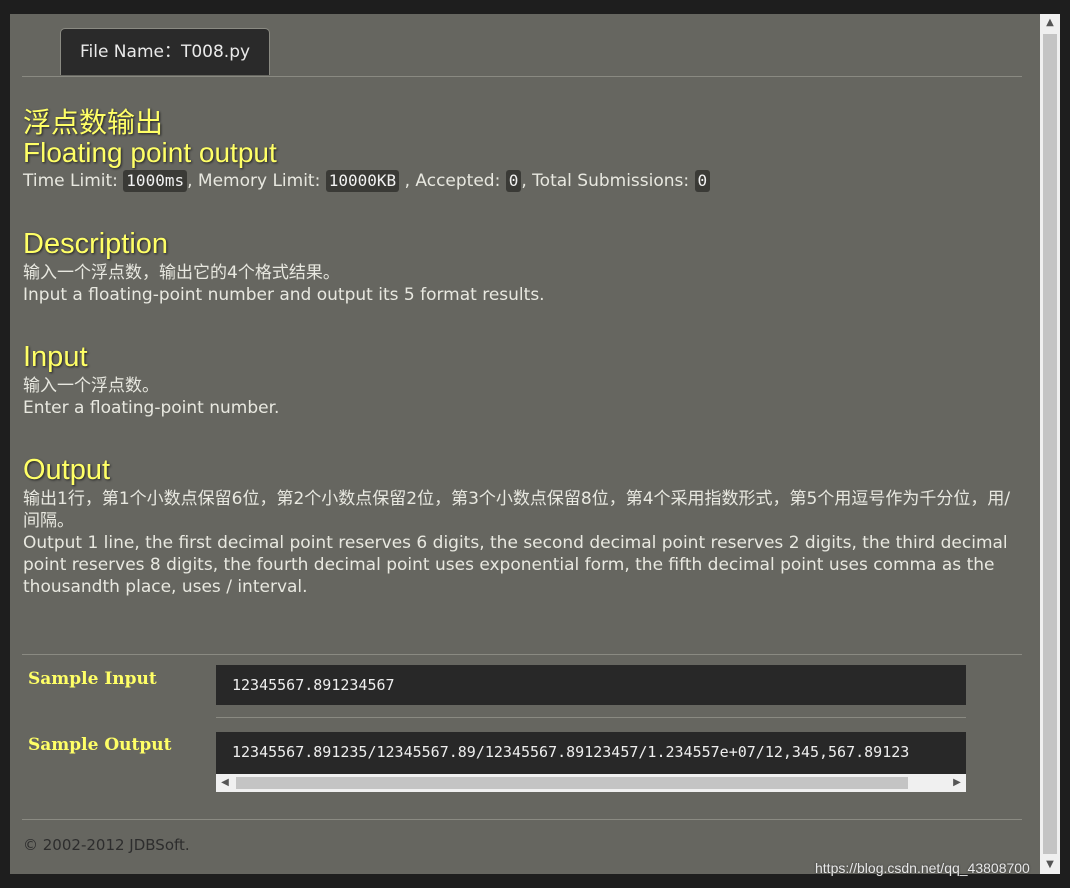  What do you see at coordinates (362, 181) in the screenshot?
I see `memory-limit-value: 10000KB` at bounding box center [362, 181].